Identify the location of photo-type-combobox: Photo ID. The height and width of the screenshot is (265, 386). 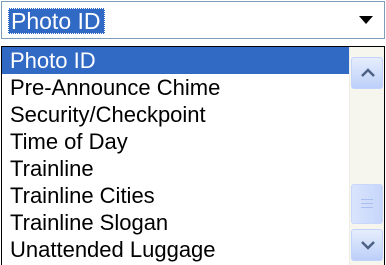
(193, 20).